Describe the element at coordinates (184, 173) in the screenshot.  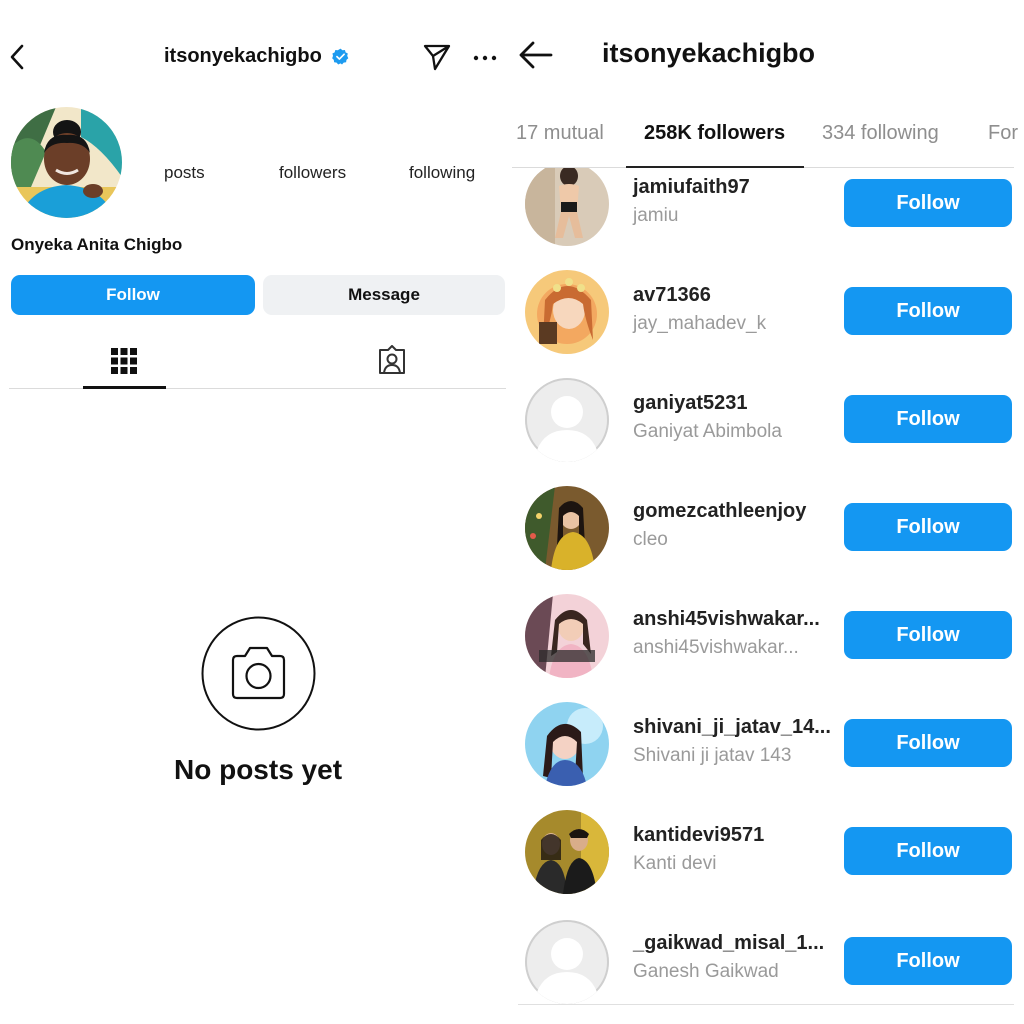
I see `stat-posts: posts` at that location.